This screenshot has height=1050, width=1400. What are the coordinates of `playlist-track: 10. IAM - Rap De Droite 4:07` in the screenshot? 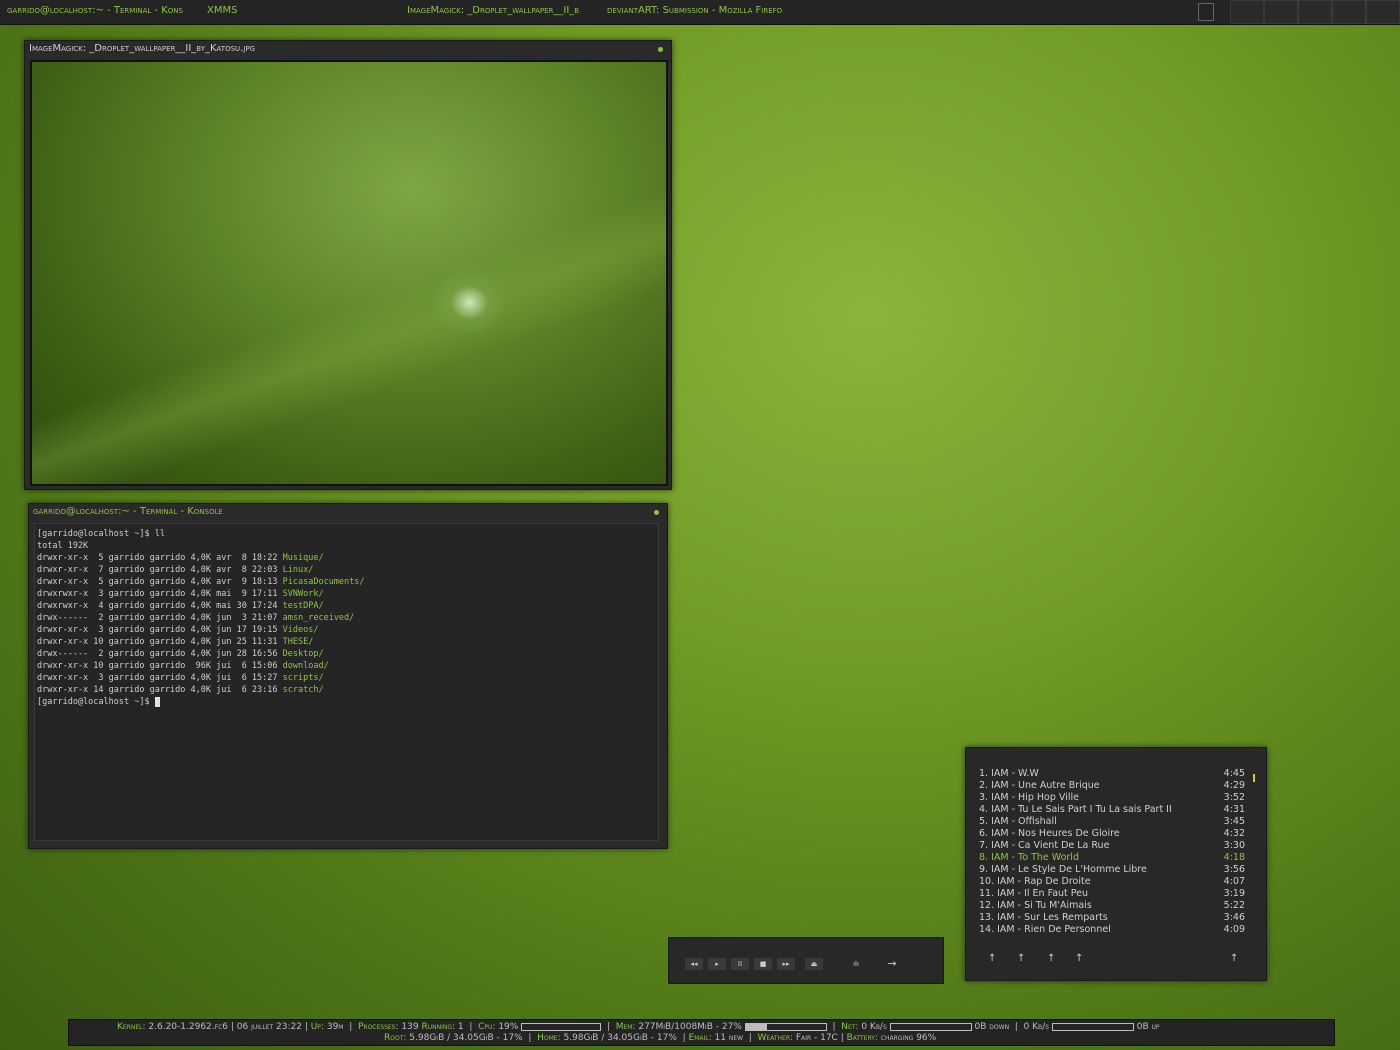 It's located at (1115, 882).